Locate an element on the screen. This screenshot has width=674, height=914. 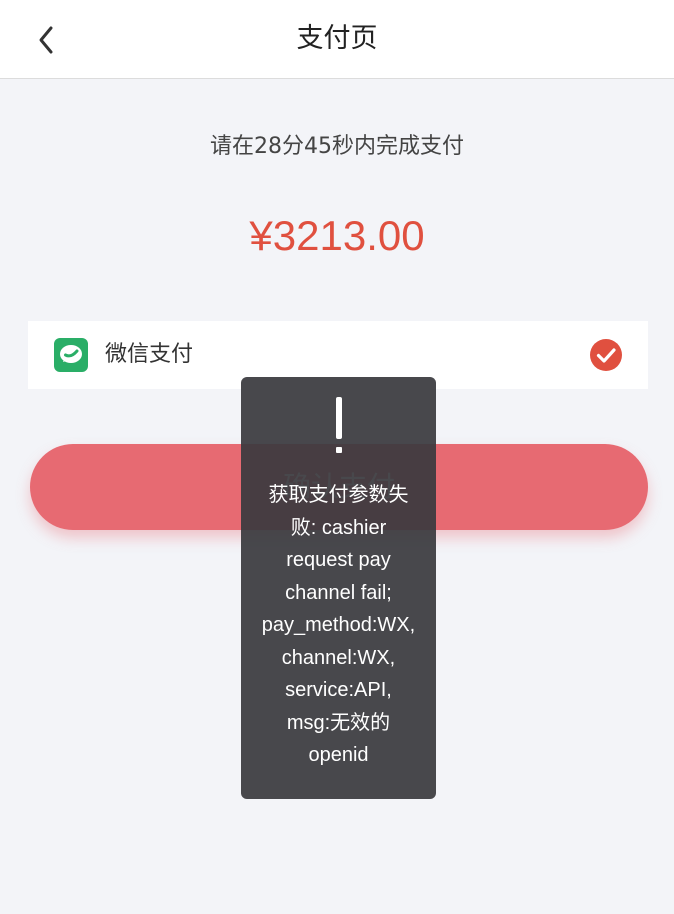
toast-line: 获取支付参数失 is located at coordinates (338, 495).